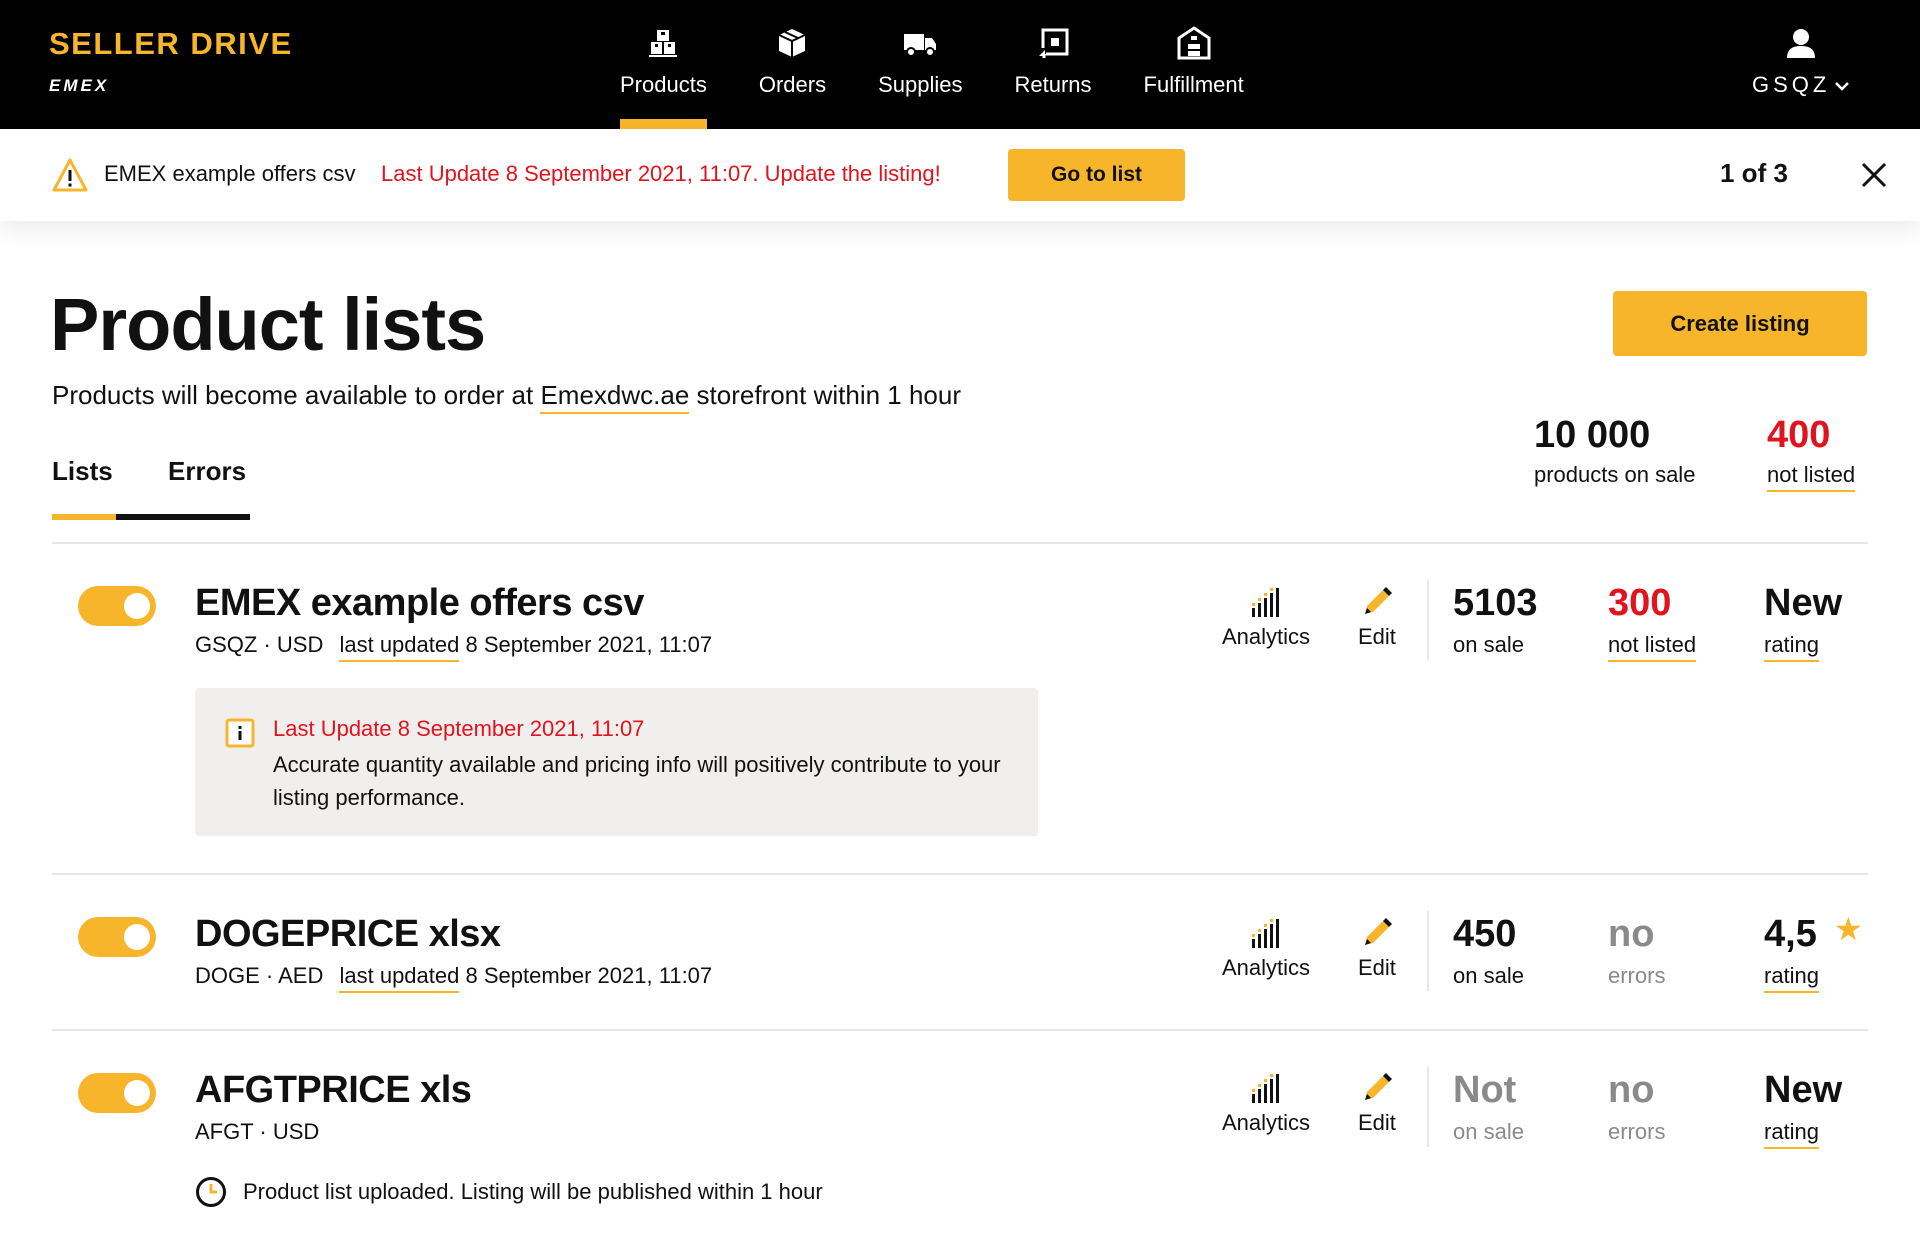 This screenshot has height=1247, width=1920. What do you see at coordinates (589, 644) in the screenshot?
I see `last-updated-date-1: 8 September 2021, 11:07` at bounding box center [589, 644].